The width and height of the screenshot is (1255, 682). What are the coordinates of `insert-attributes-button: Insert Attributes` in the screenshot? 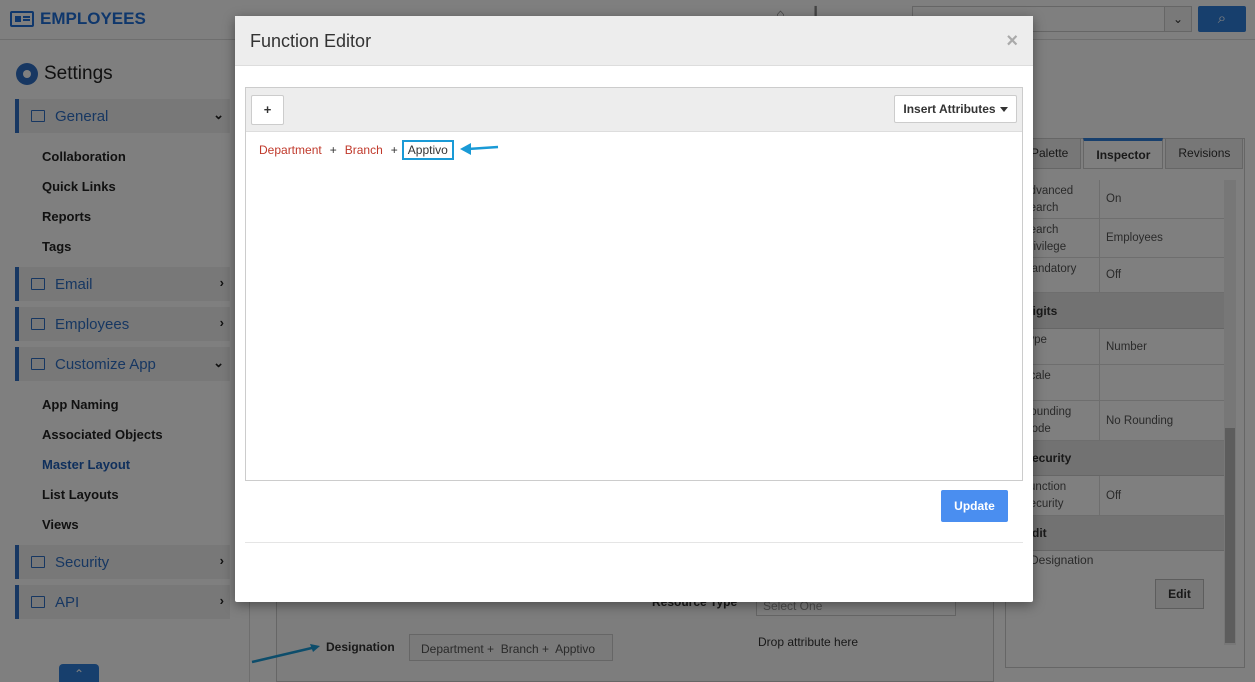 It's located at (955, 109).